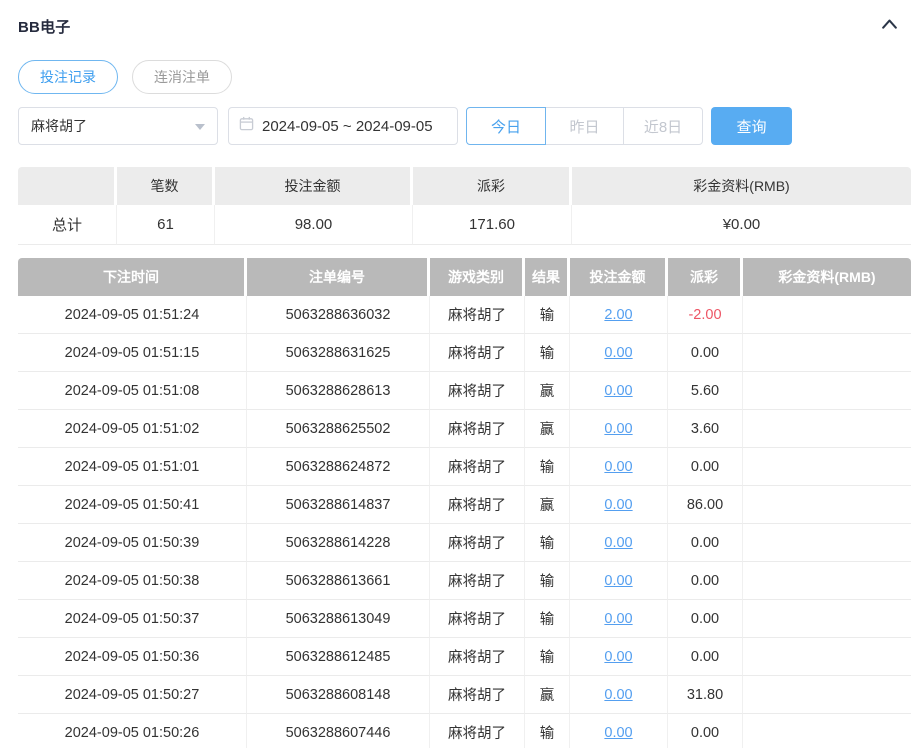 This screenshot has width=915, height=748. Describe the element at coordinates (132, 581) in the screenshot. I see `cell-bet-time: 2024-09-05 01:50:38` at that location.